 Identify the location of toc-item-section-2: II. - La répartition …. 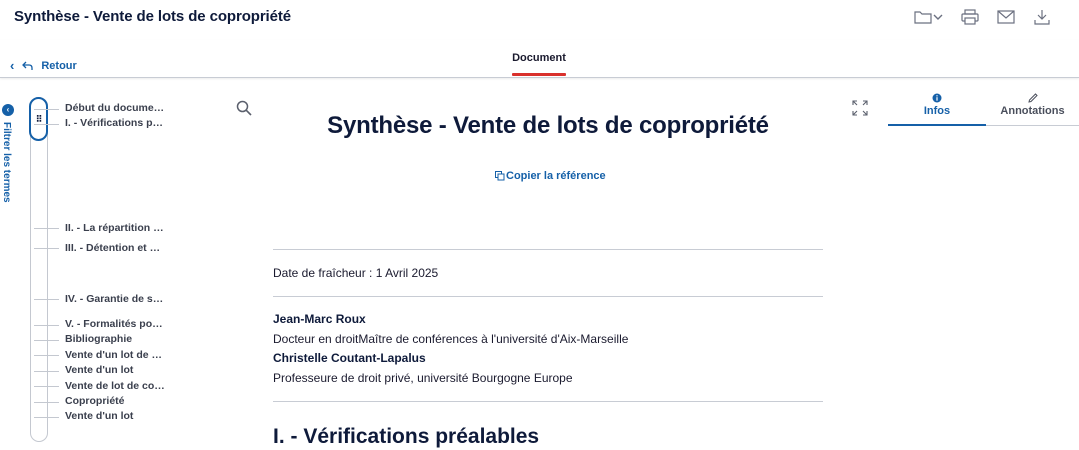
(114, 228).